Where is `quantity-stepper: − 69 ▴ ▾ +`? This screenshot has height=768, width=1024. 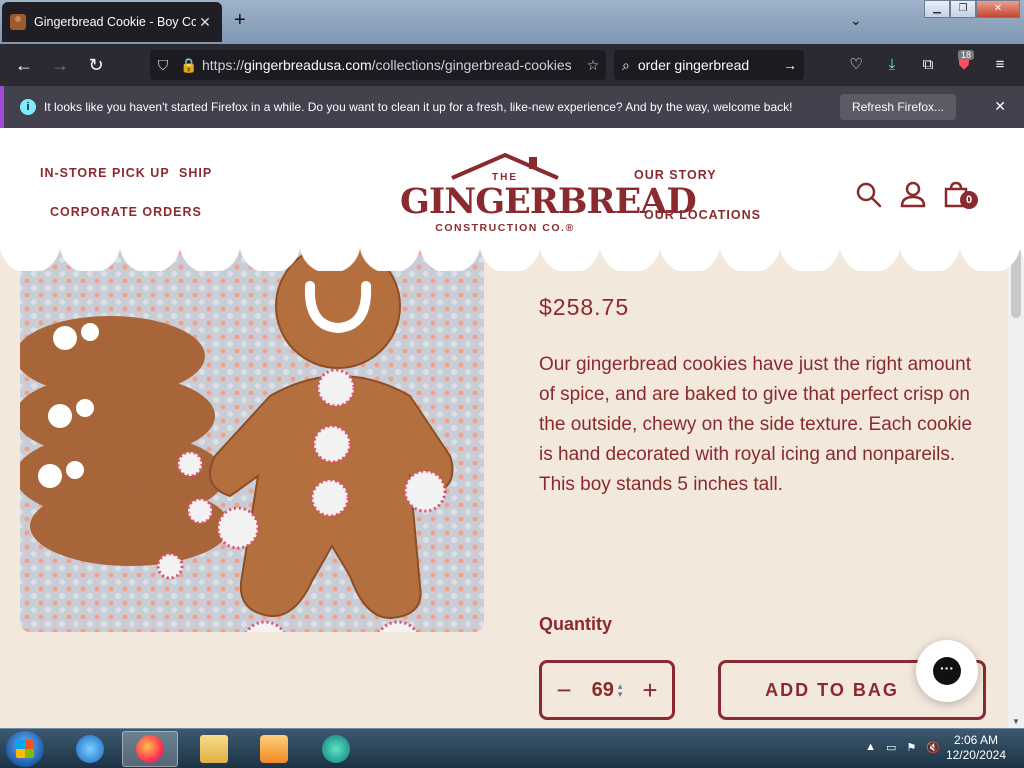 quantity-stepper: − 69 ▴ ▾ + is located at coordinates (607, 690).